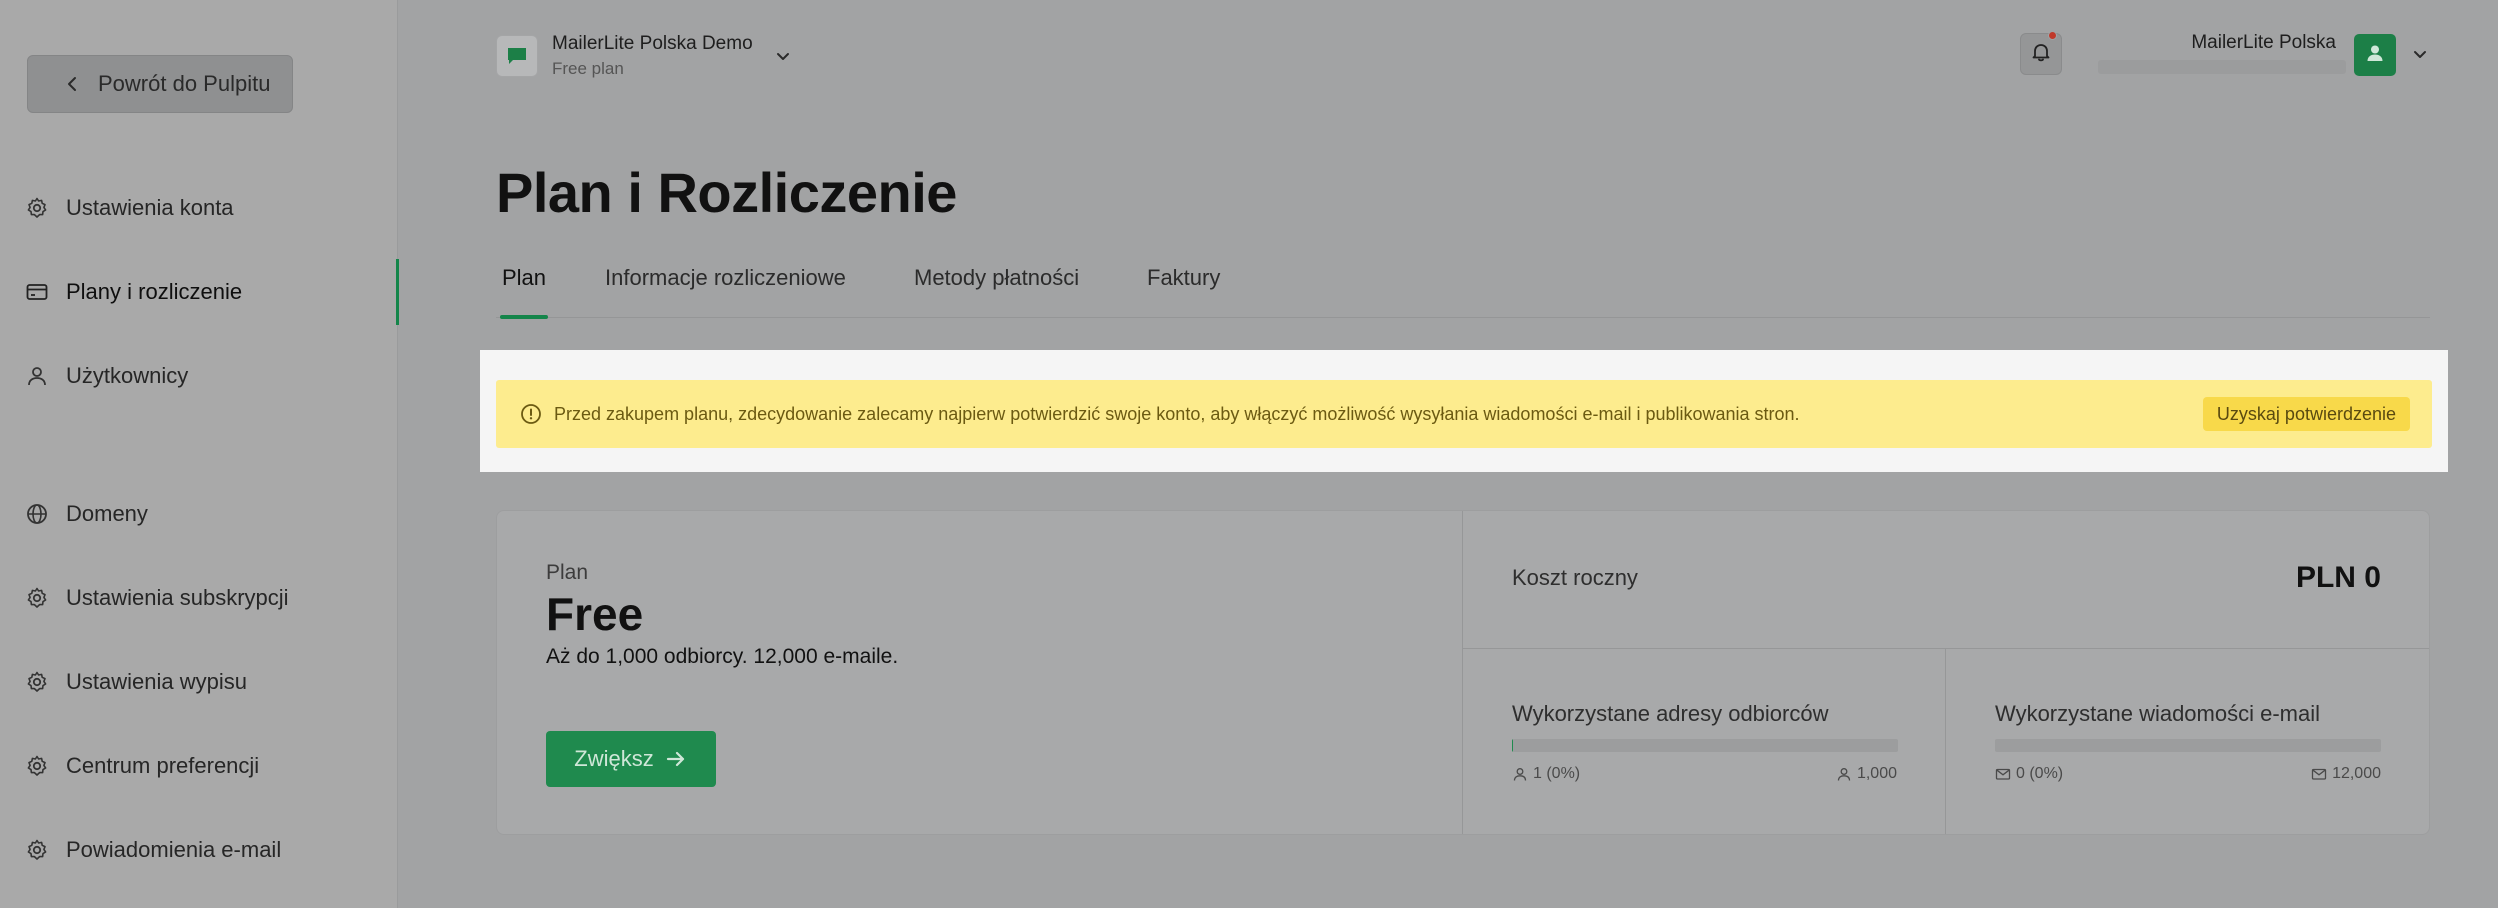  What do you see at coordinates (1705, 745) in the screenshot?
I see `subscriber-usage-bar` at bounding box center [1705, 745].